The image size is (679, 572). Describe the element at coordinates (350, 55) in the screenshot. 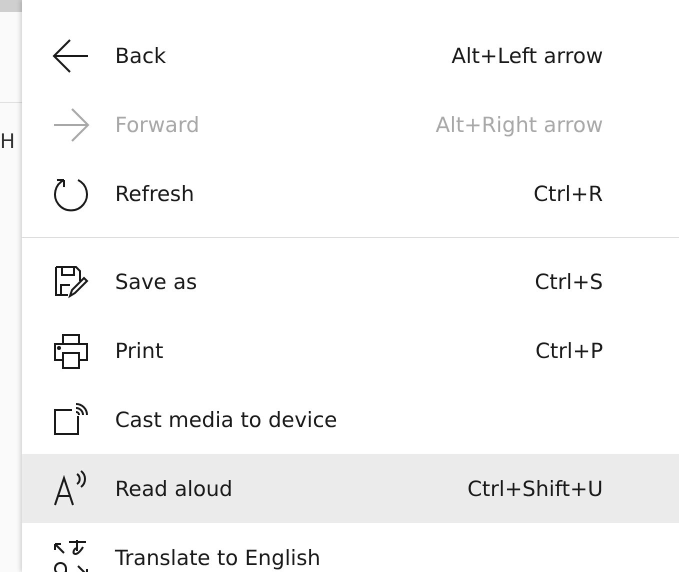

I see `menu-item: Back Alt+Left arrow` at that location.